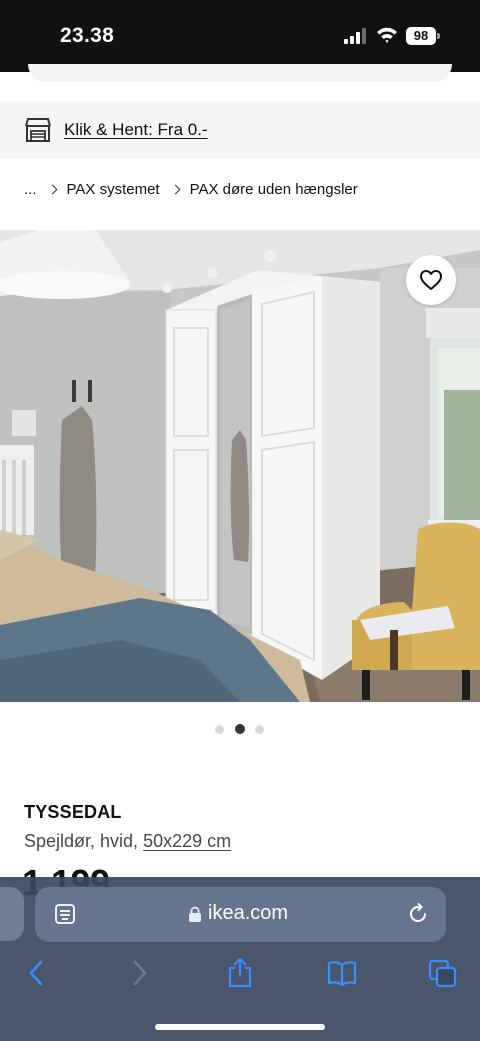 This screenshot has width=480, height=1041. Describe the element at coordinates (140, 973) in the screenshot. I see `forward-icon` at that location.